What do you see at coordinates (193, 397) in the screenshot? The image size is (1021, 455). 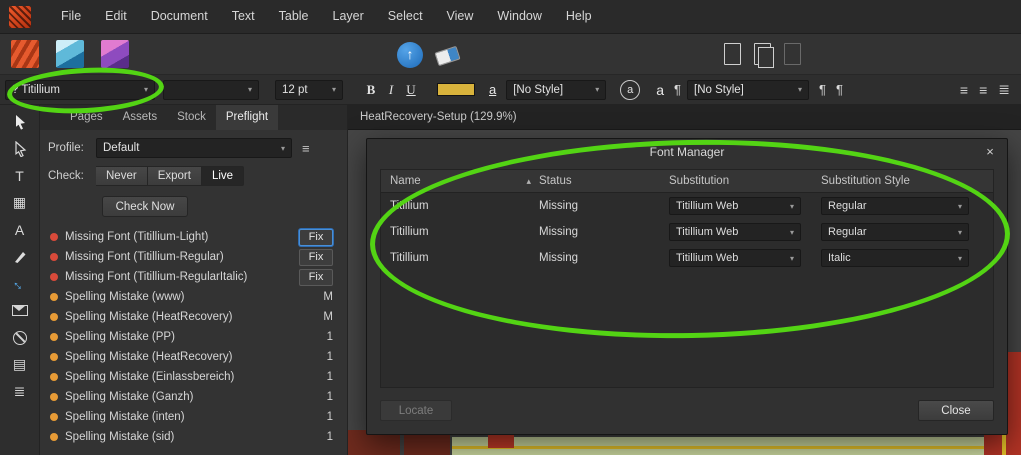 I see `preflight-issue-row: Spelling Mistake (Ganzh) 1` at bounding box center [193, 397].